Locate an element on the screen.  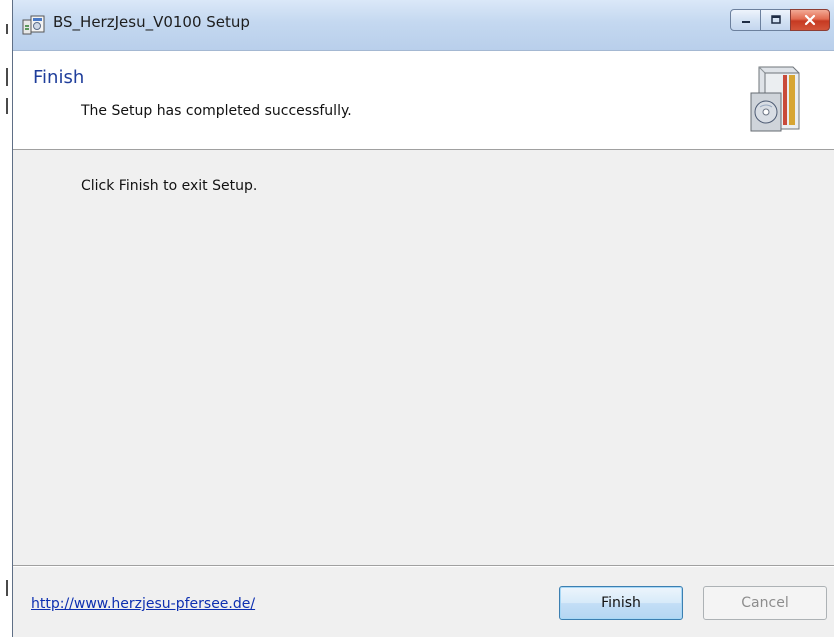
desktop-edge is located at coordinates (6, 318).